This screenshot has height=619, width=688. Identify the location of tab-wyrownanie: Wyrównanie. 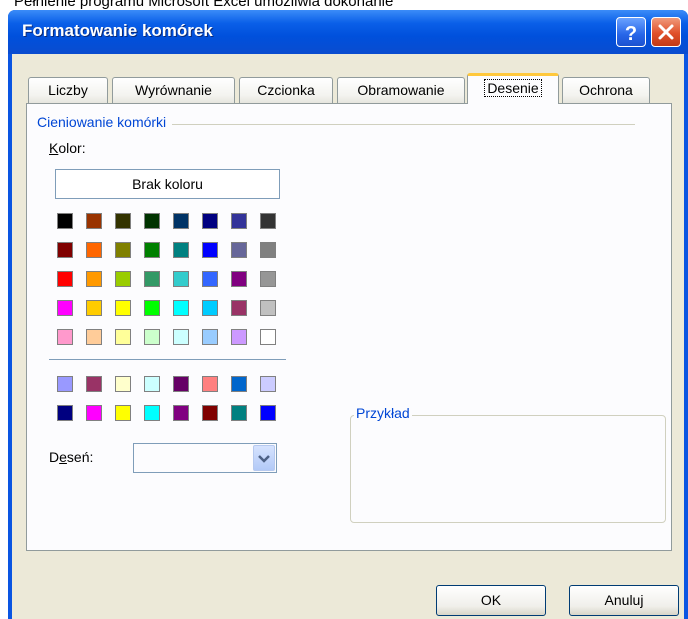
(173, 90).